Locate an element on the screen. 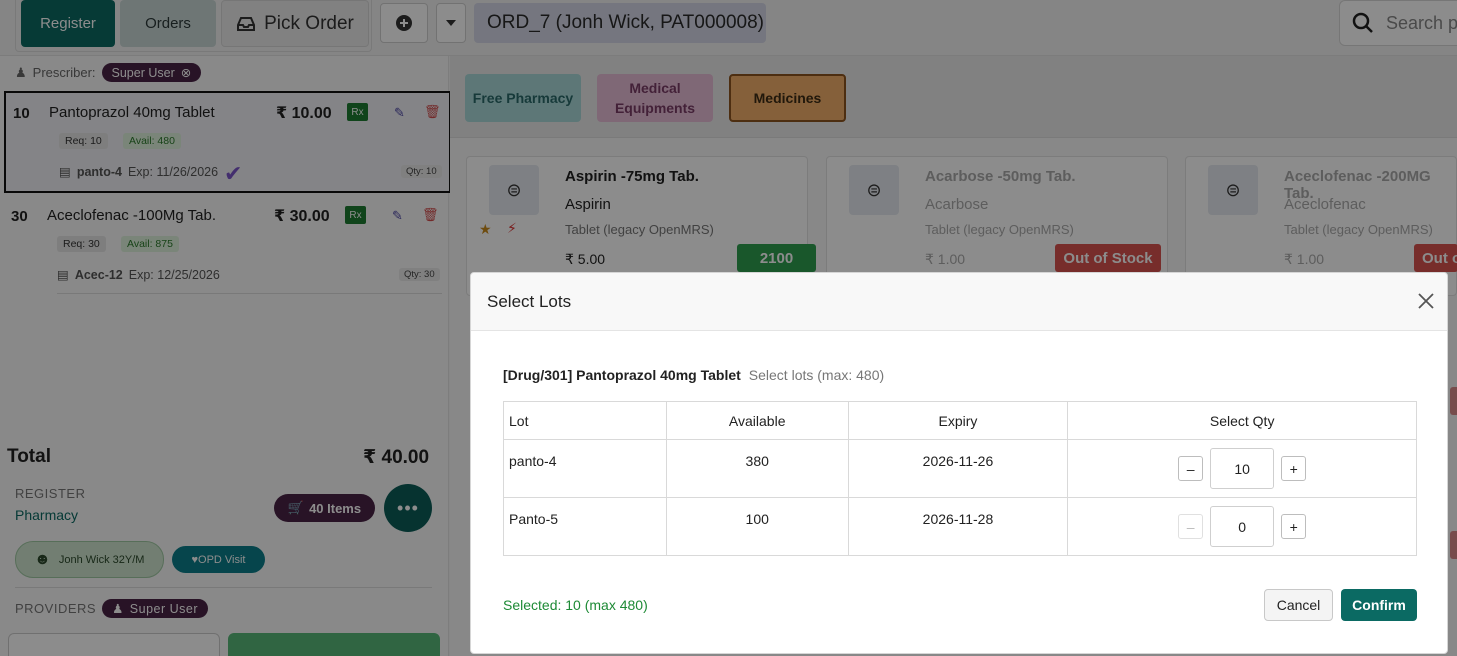 Image resolution: width=1457 pixels, height=656 pixels. lot-cell: Panto-5 is located at coordinates (585, 526).